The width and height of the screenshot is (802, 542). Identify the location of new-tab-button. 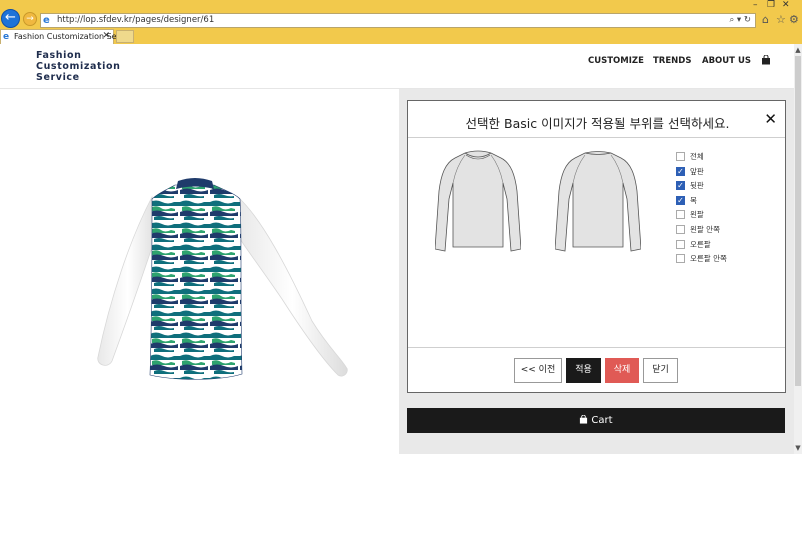
(125, 36).